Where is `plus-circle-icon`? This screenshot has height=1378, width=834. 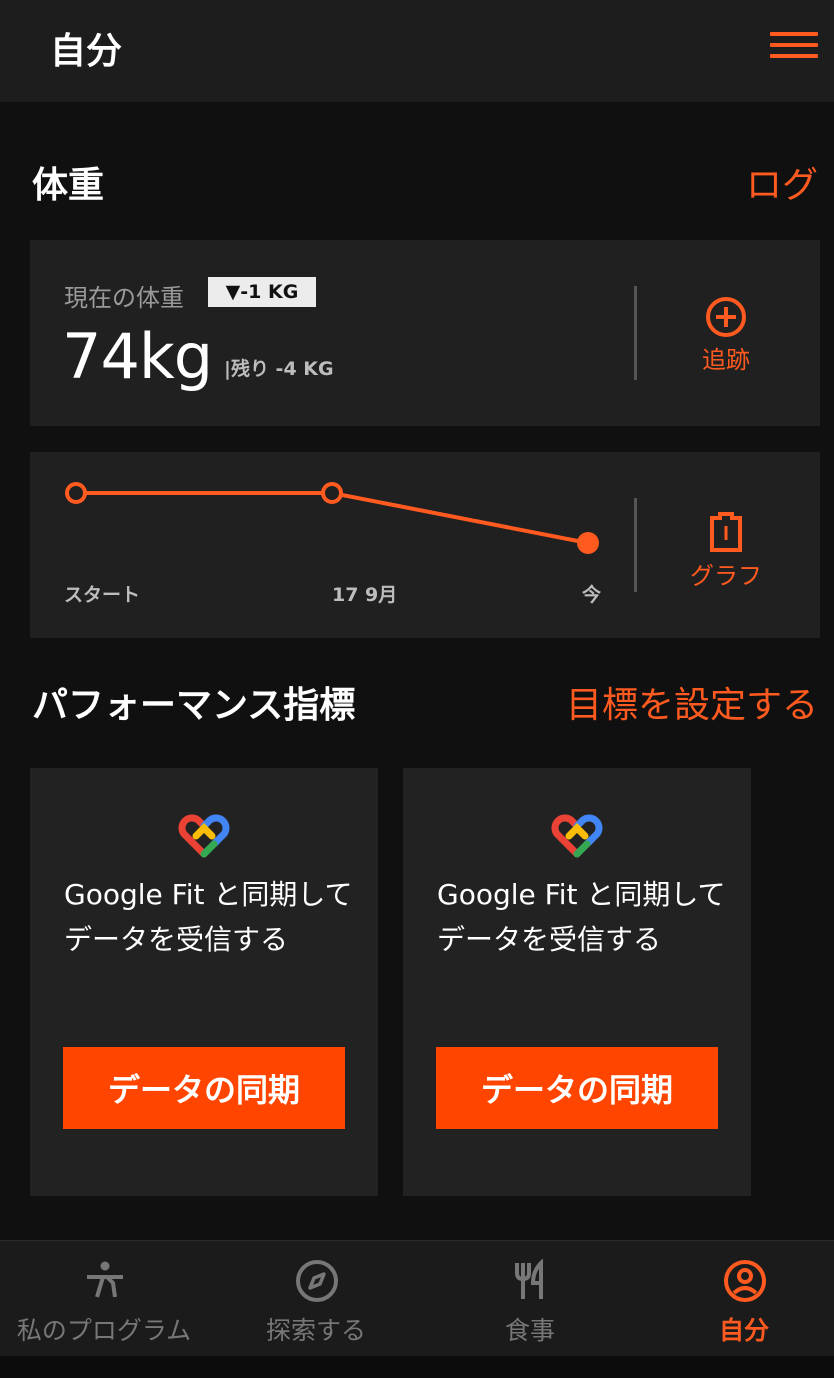
plus-circle-icon is located at coordinates (726, 317).